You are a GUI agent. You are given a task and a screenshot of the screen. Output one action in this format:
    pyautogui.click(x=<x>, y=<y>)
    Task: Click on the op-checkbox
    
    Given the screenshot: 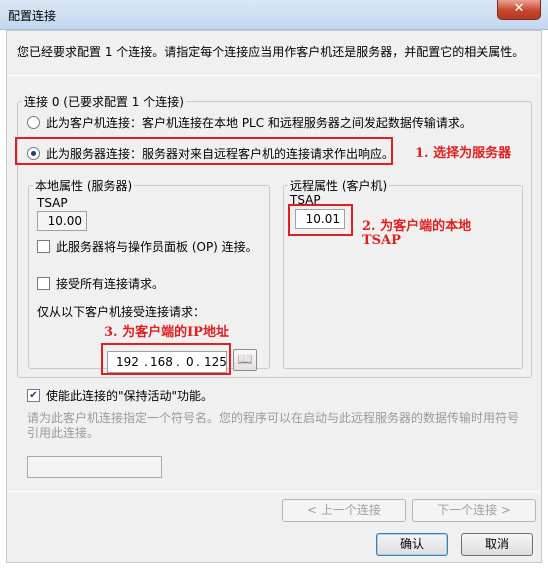 What is the action you would take?
    pyautogui.click(x=43, y=246)
    